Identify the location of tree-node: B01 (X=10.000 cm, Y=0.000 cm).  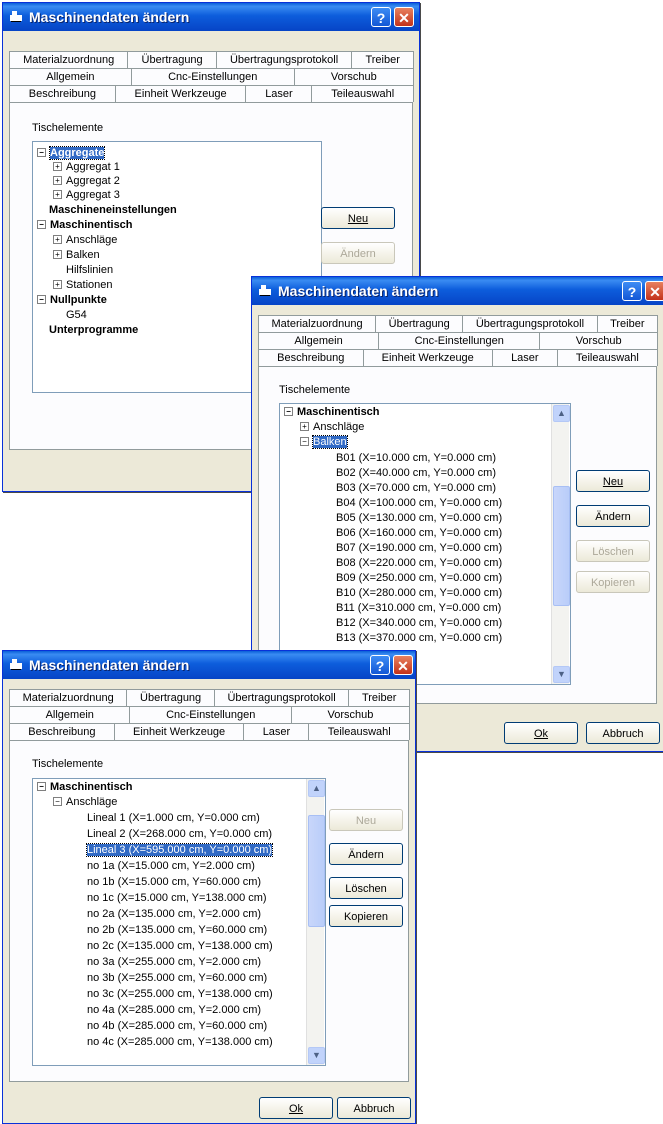
(416, 458).